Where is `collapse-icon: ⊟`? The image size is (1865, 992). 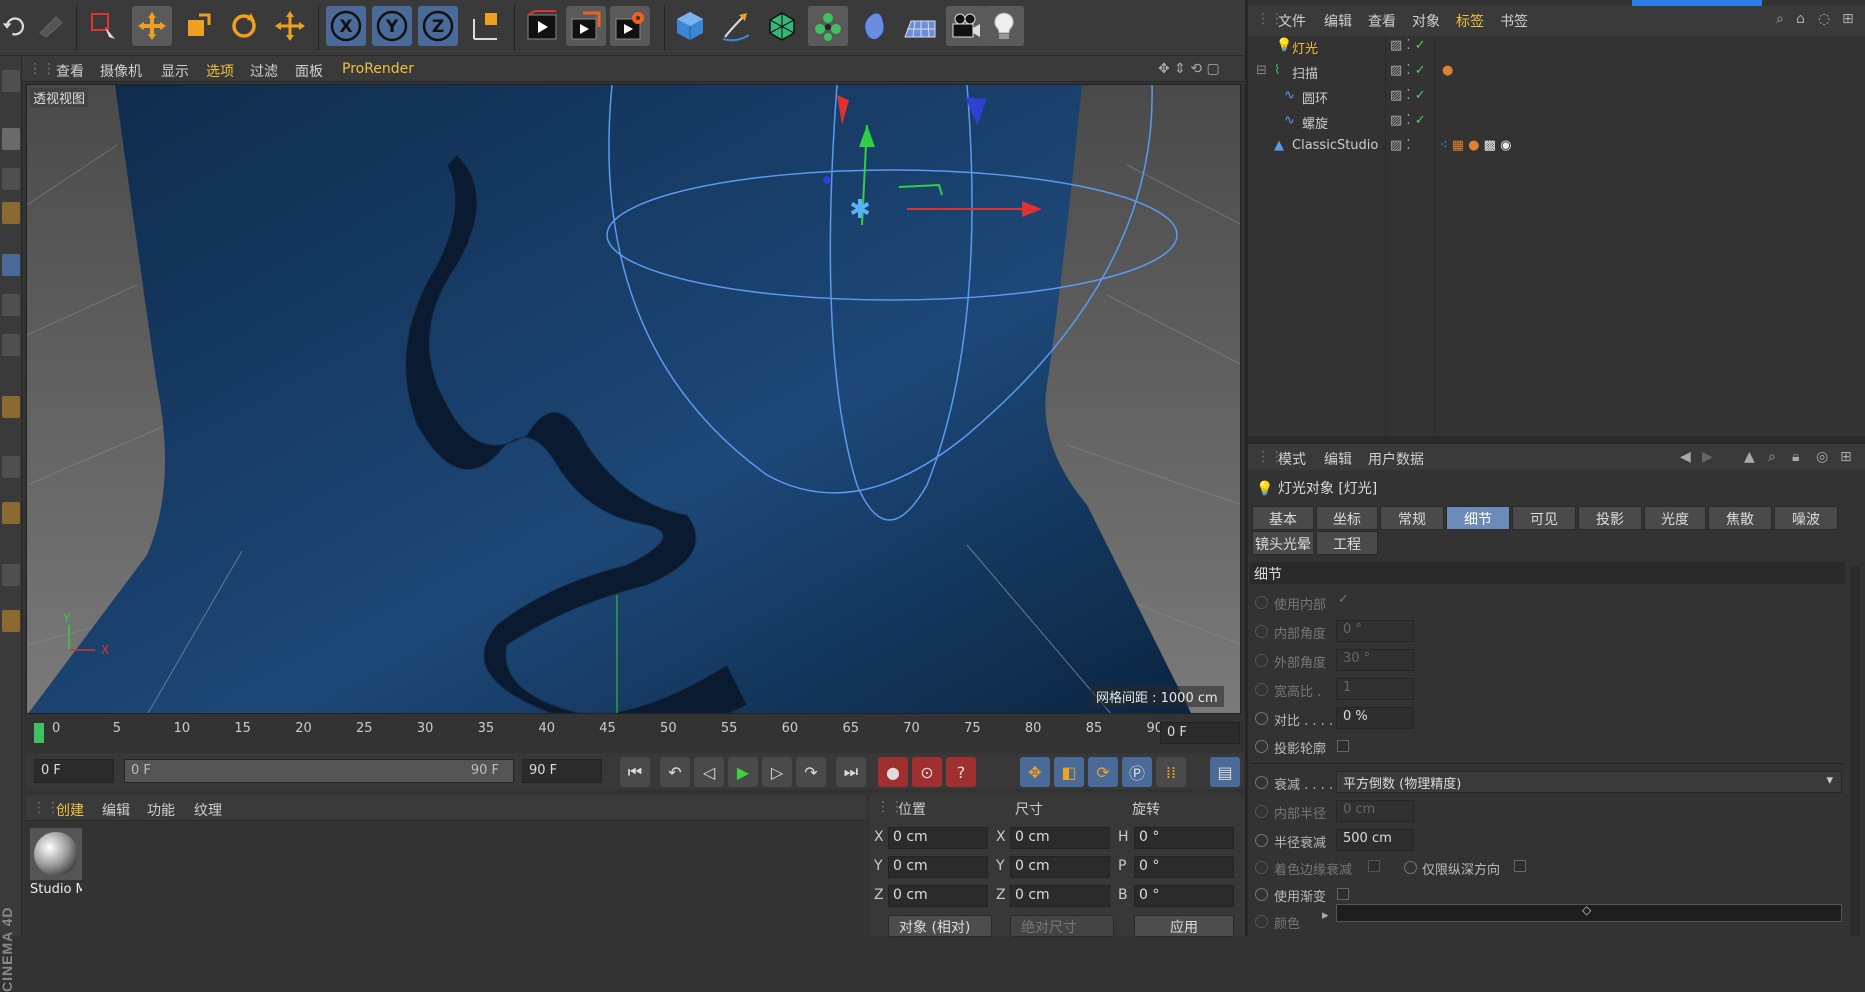
collapse-icon: ⊟ is located at coordinates (1261, 70).